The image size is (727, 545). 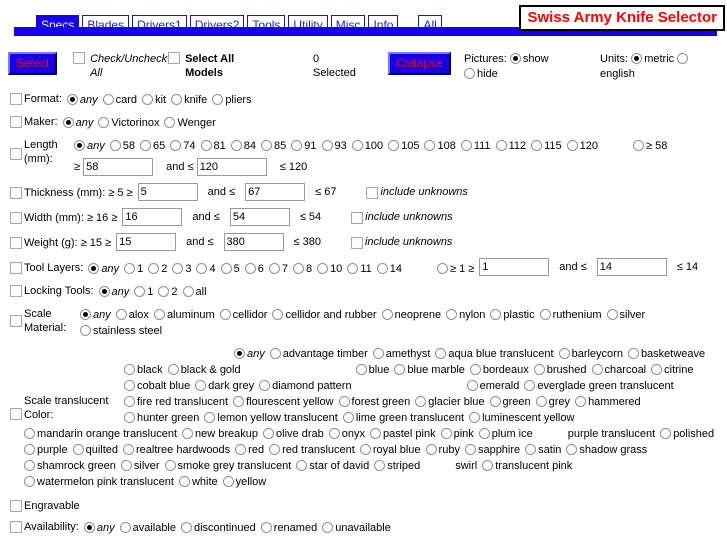 What do you see at coordinates (231, 167) in the screenshot?
I see `length-max-input` at bounding box center [231, 167].